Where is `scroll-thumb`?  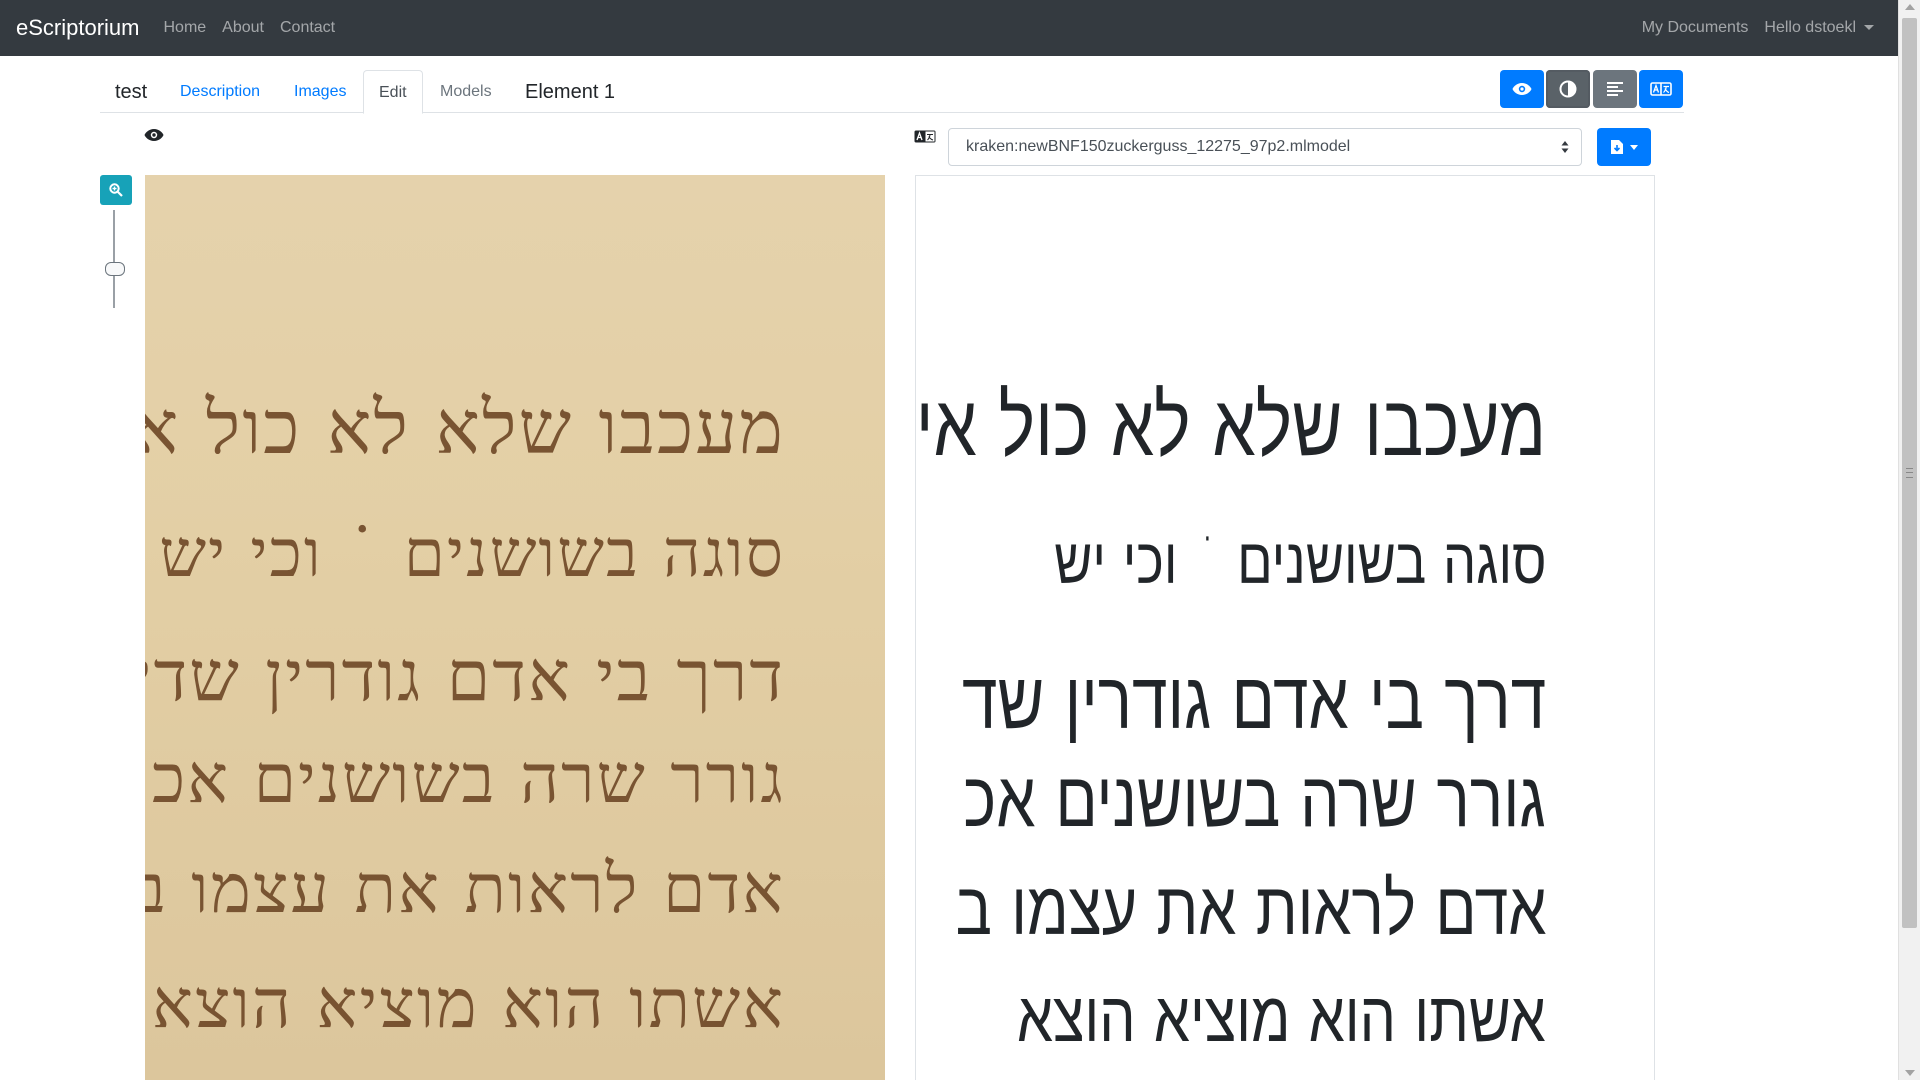 scroll-thumb is located at coordinates (1909, 473).